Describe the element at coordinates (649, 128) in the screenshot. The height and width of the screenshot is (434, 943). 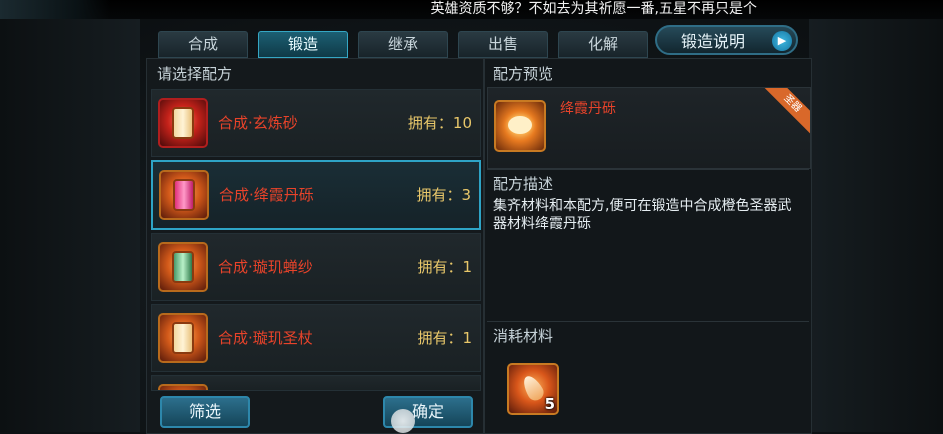
I see `preview-box: 绛霞丹砾 圣器` at that location.